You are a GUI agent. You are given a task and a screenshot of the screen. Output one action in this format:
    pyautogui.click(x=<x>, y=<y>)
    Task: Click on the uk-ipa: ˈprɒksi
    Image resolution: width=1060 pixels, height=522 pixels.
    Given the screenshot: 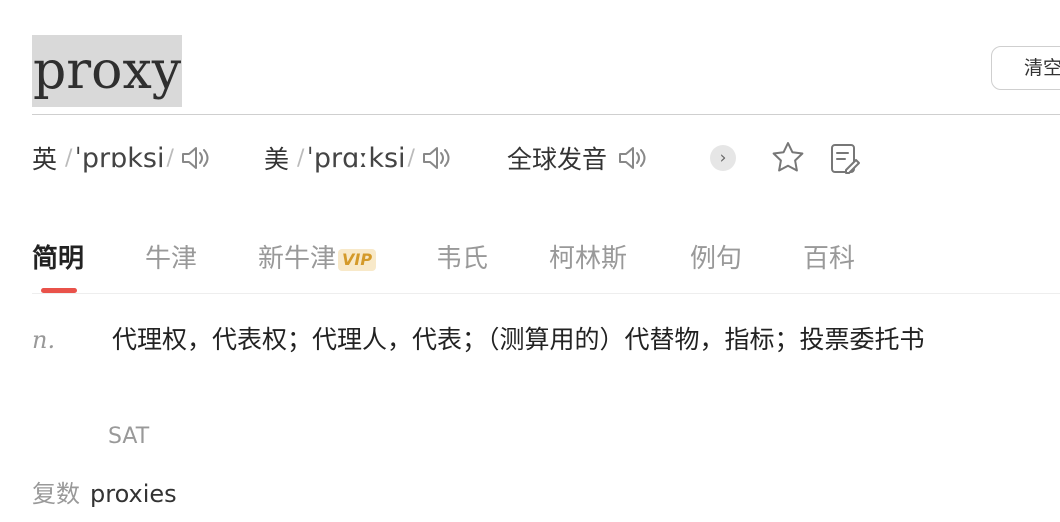 What is the action you would take?
    pyautogui.click(x=119, y=158)
    